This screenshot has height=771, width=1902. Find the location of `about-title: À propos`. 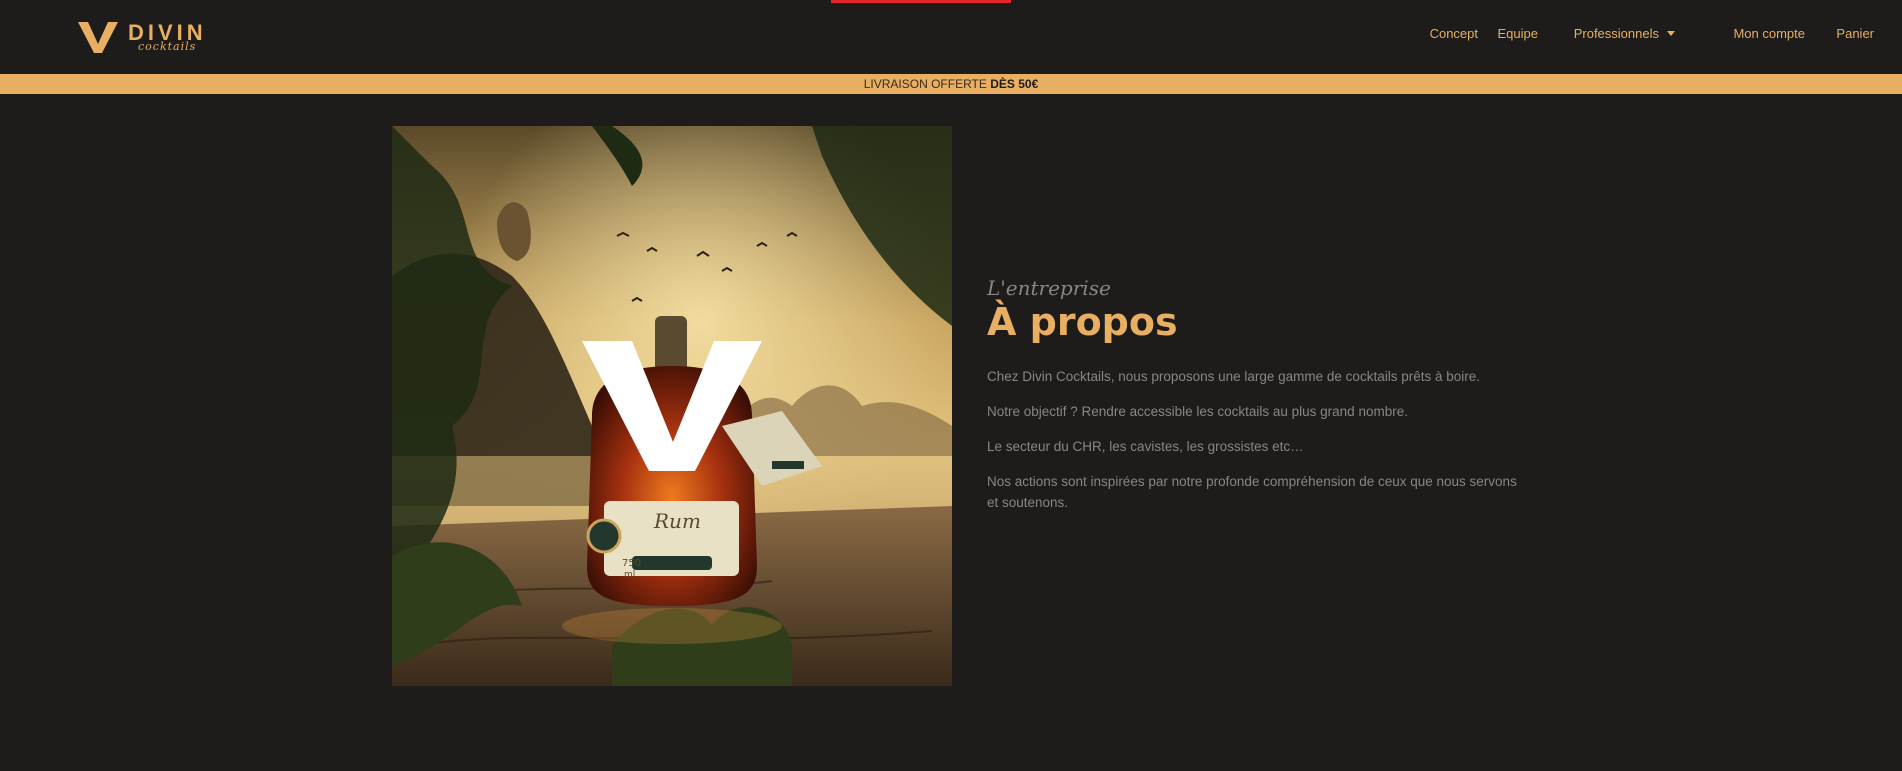

about-title: À propos is located at coordinates (1082, 322).